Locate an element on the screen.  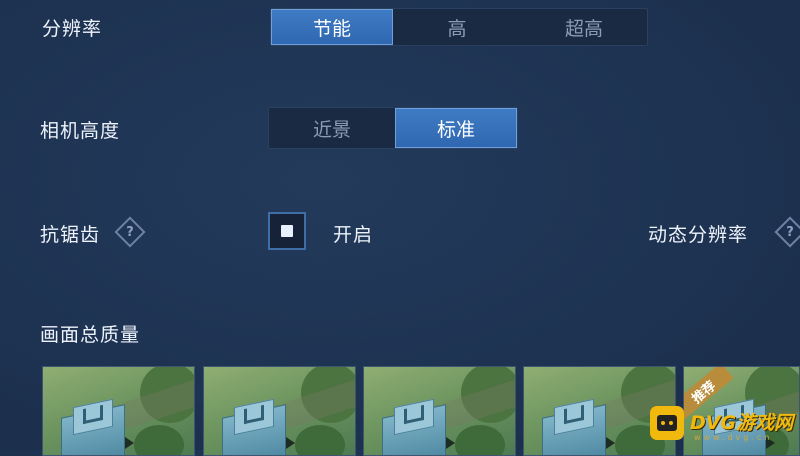
resolution-segmented-control: 节能 高 超高 is located at coordinates (459, 27).